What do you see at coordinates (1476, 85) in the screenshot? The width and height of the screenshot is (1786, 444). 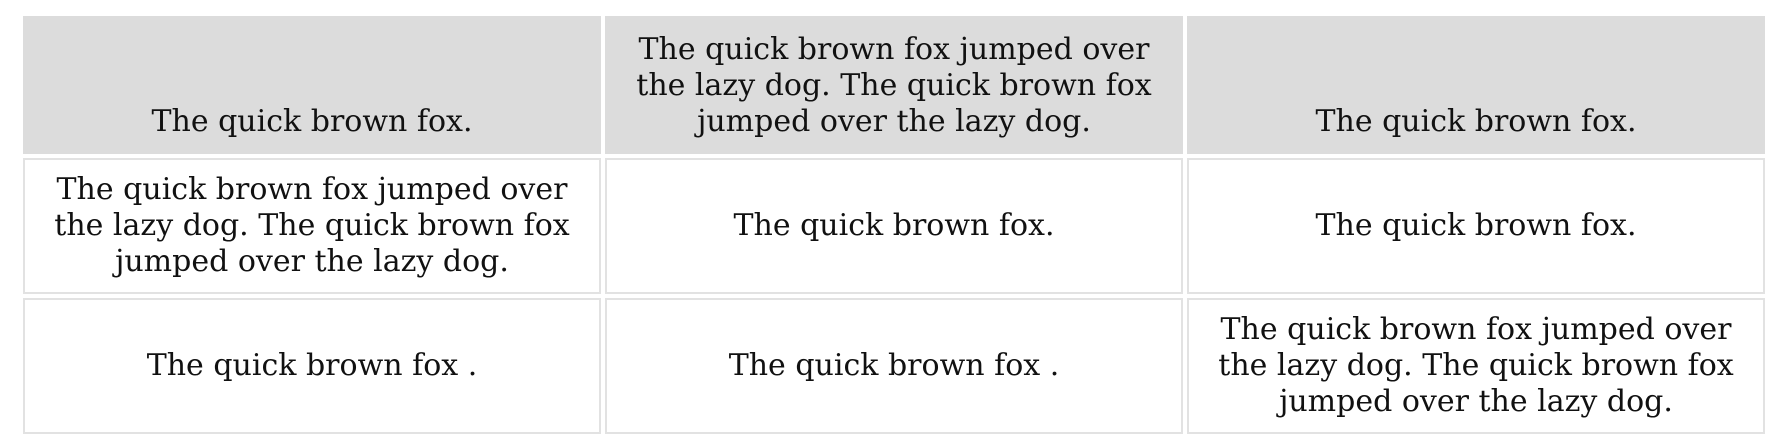 I see `table-cell-r1-c3: The quick brown fox.` at bounding box center [1476, 85].